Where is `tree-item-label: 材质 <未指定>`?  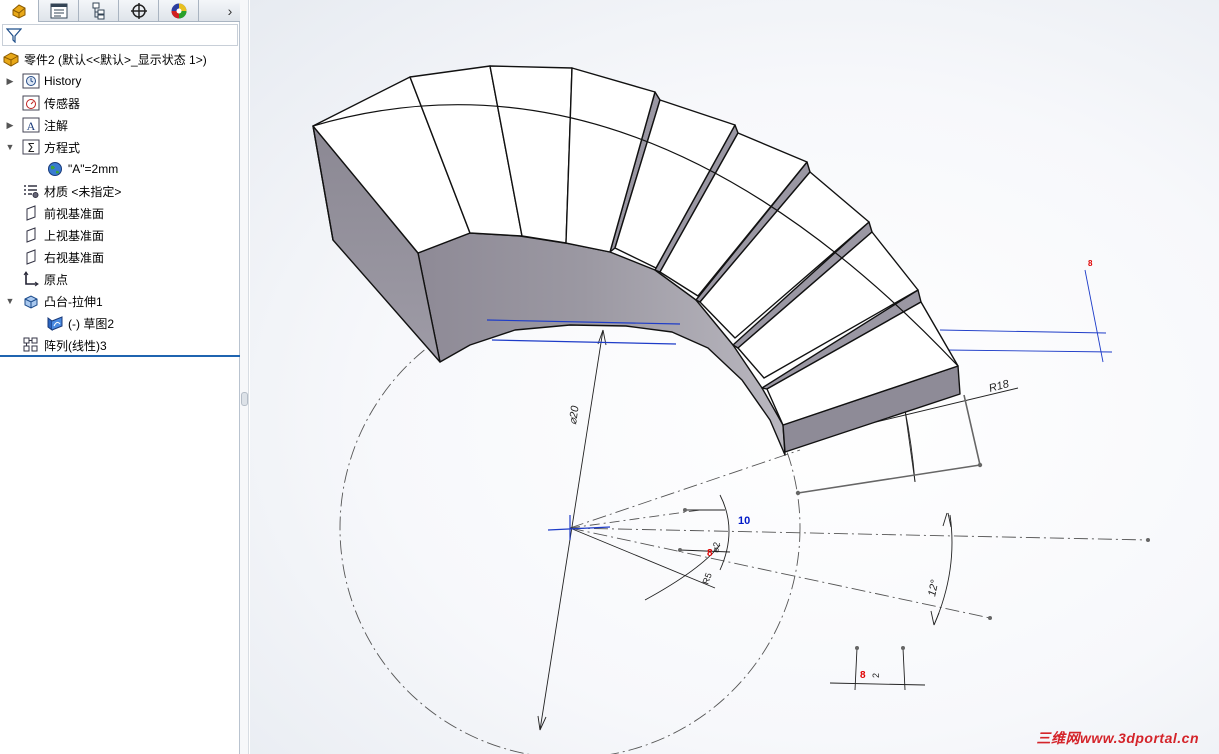
tree-item-label: 材质 <未指定> is located at coordinates (83, 191).